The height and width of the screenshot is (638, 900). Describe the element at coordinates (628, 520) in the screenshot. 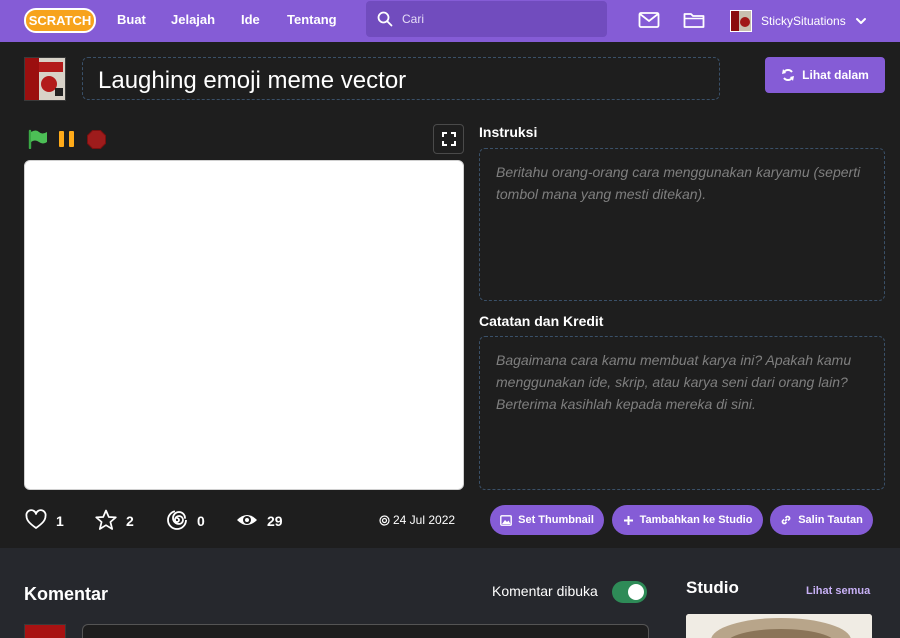

I see `plus-icon` at that location.